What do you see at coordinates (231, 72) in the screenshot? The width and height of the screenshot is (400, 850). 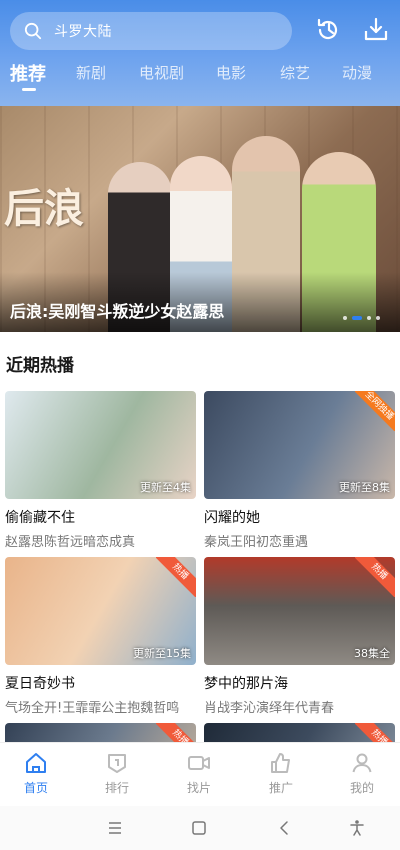 I see `tab-movies: 电影` at bounding box center [231, 72].